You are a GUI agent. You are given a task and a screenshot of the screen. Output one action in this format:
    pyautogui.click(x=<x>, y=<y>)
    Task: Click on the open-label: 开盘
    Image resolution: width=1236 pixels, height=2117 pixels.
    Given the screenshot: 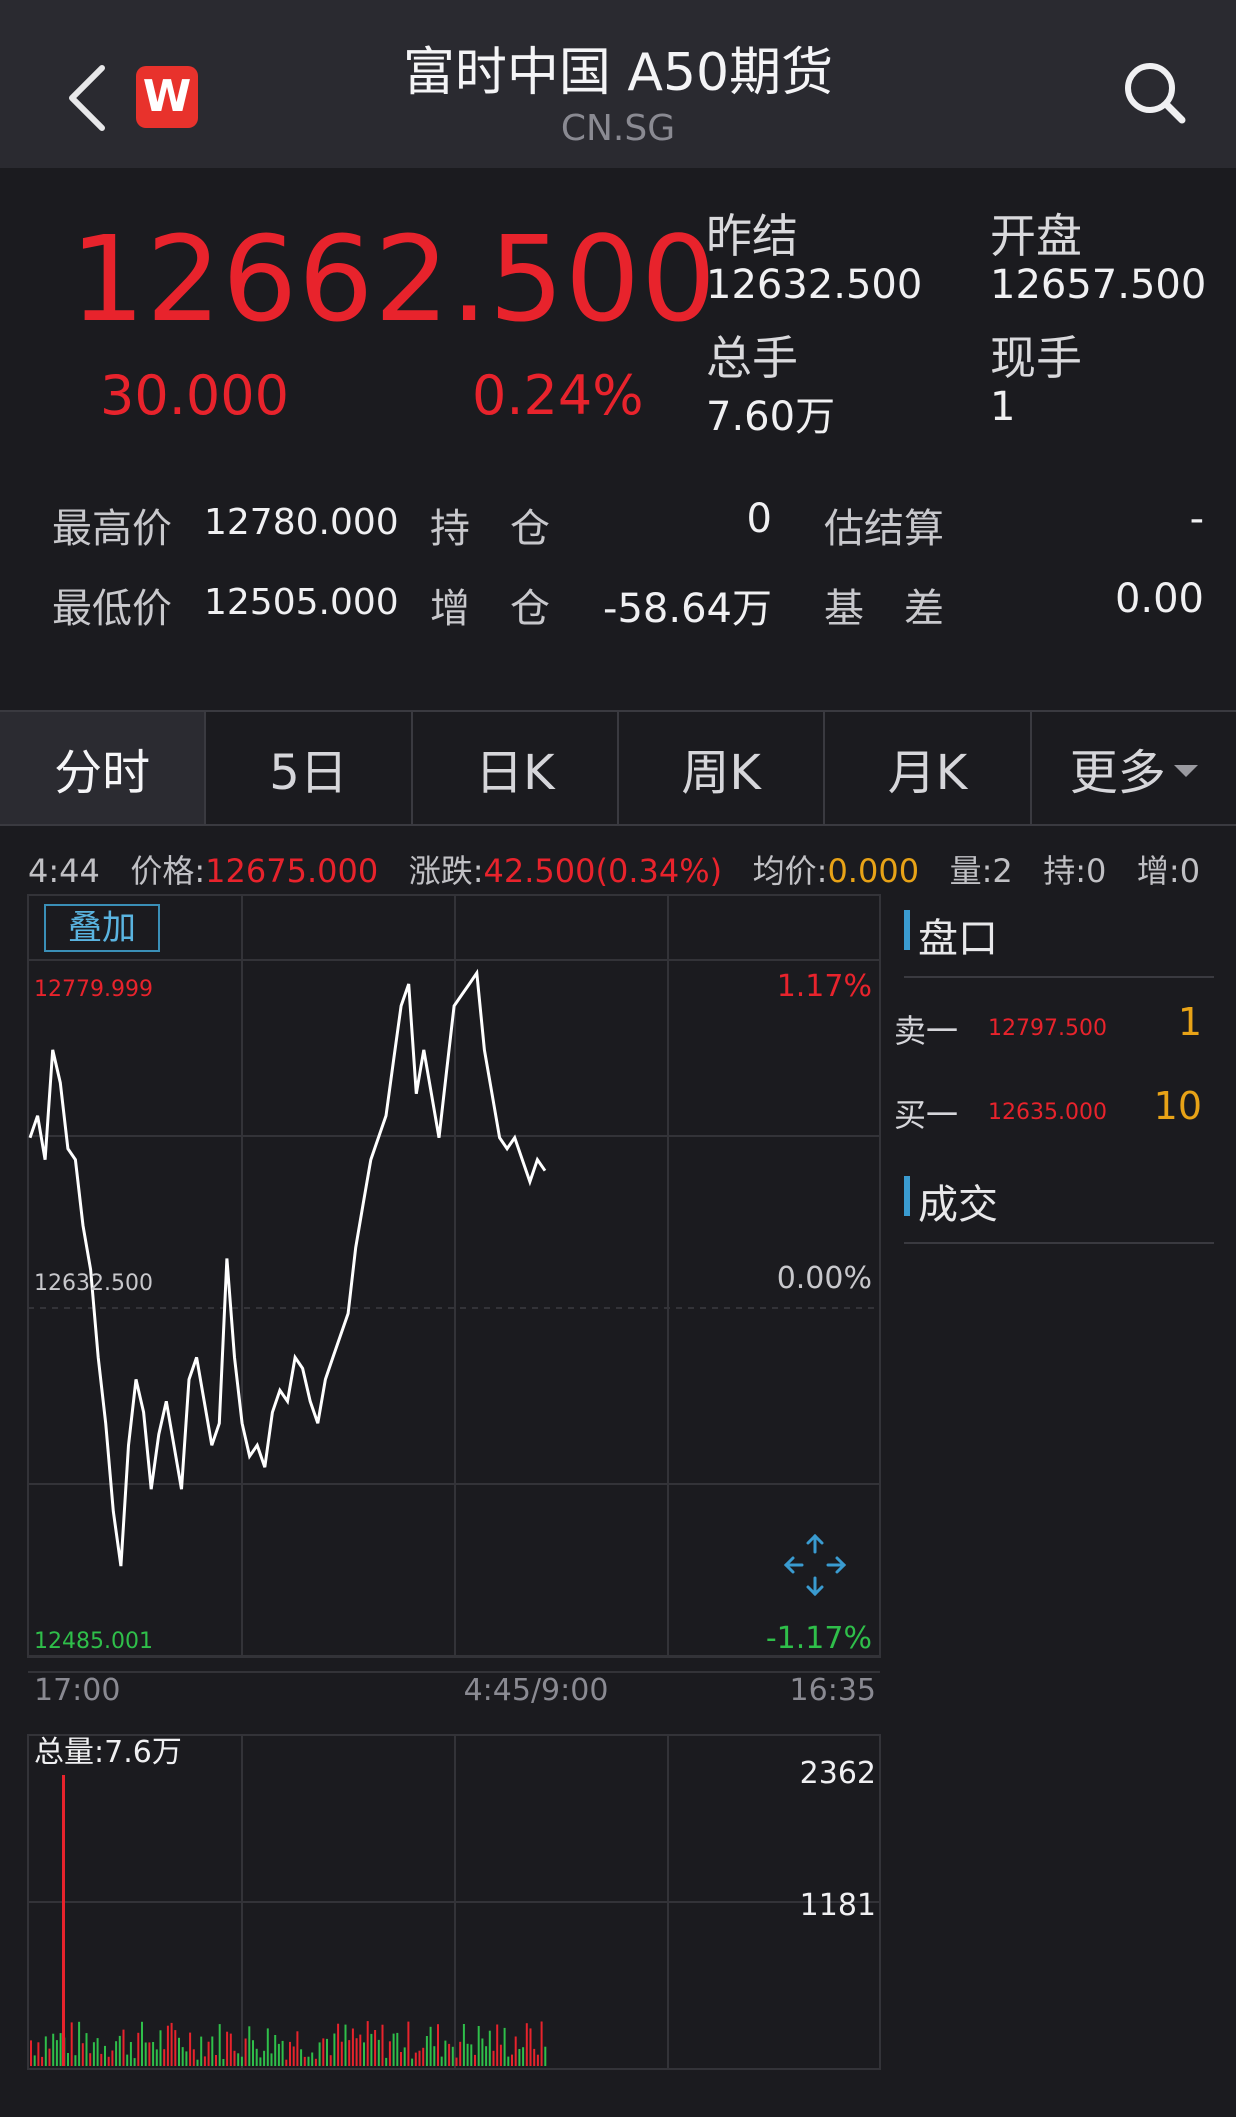 What is the action you would take?
    pyautogui.click(x=1036, y=236)
    